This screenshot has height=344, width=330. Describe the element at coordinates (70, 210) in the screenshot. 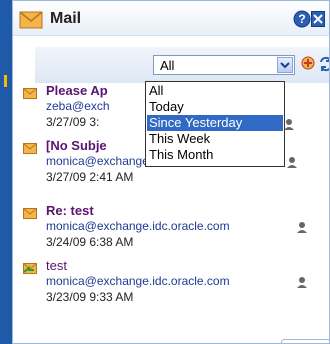

I see `message-subject: Re: test` at that location.